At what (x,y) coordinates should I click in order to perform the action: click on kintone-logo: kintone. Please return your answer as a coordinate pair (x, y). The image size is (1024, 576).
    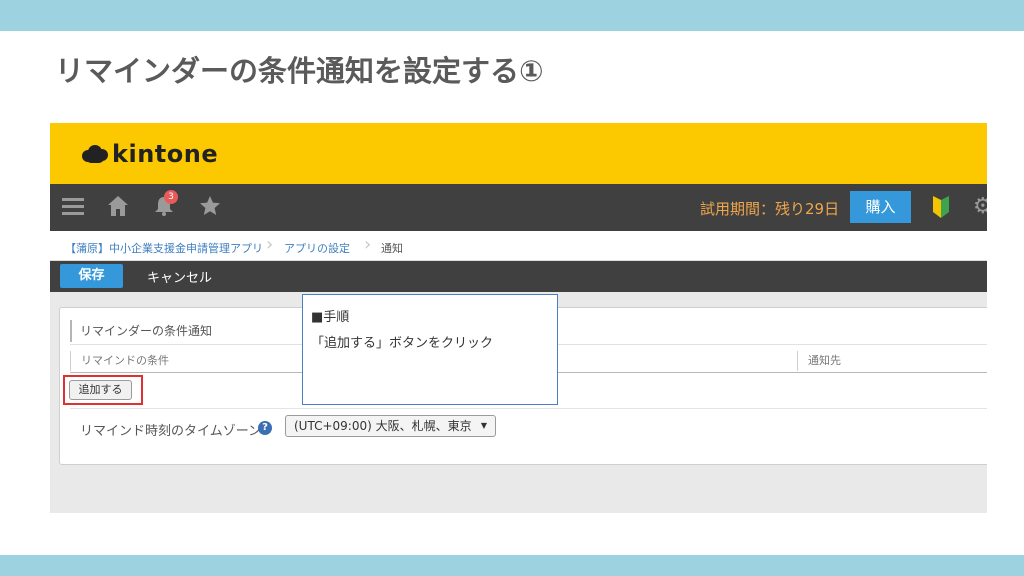
    Looking at the image, I should click on (150, 154).